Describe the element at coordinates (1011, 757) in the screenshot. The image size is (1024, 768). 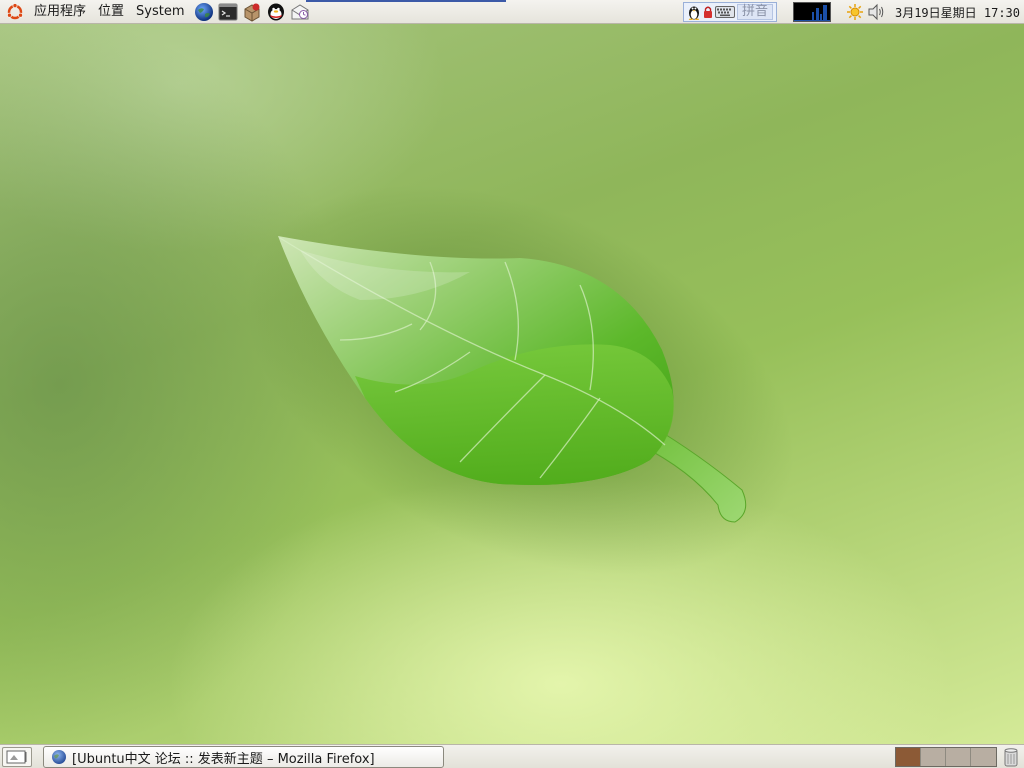
I see `trash-icon` at that location.